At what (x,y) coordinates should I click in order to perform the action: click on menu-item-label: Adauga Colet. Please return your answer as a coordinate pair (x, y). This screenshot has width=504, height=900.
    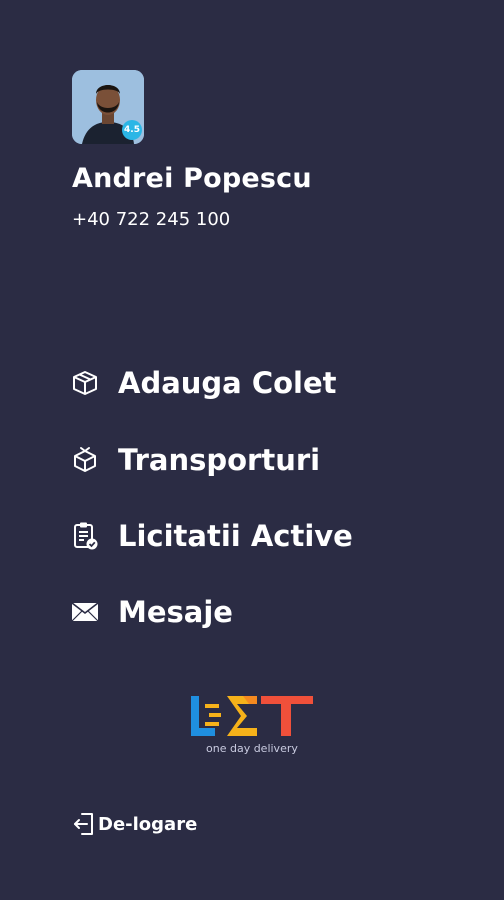
    Looking at the image, I should click on (227, 383).